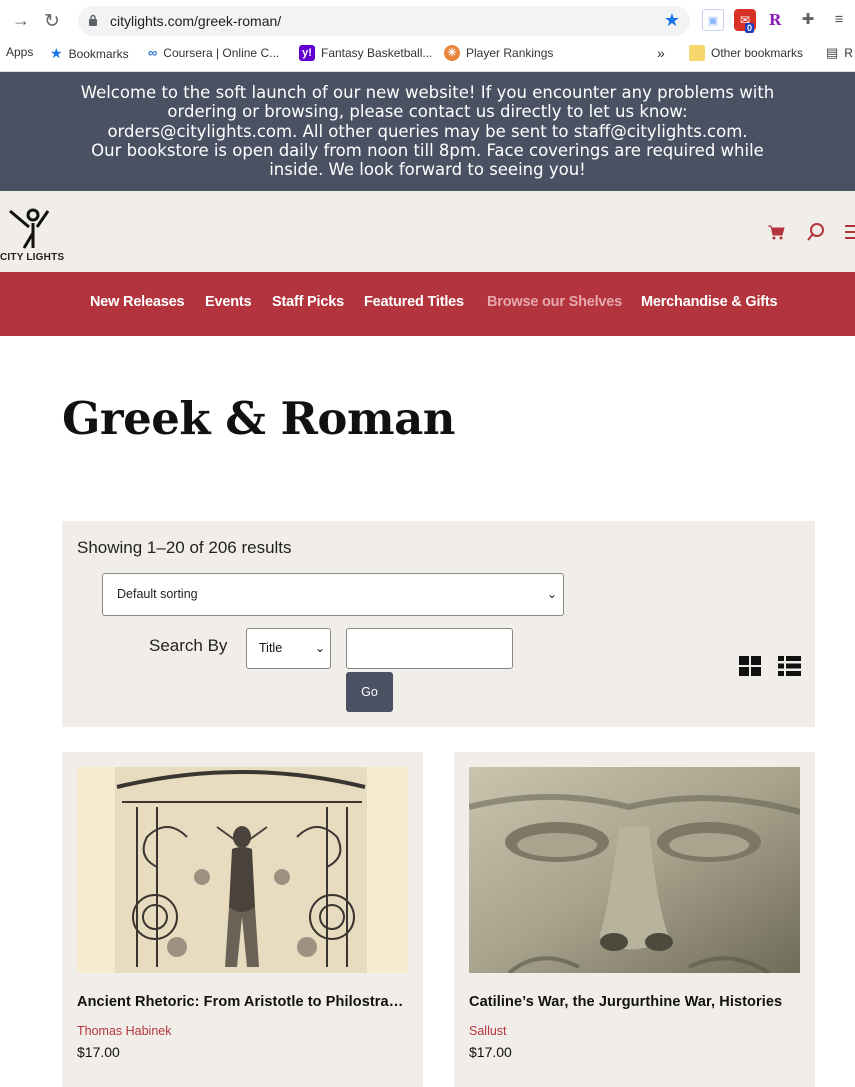  I want to click on product-author: Sallust, so click(488, 1031).